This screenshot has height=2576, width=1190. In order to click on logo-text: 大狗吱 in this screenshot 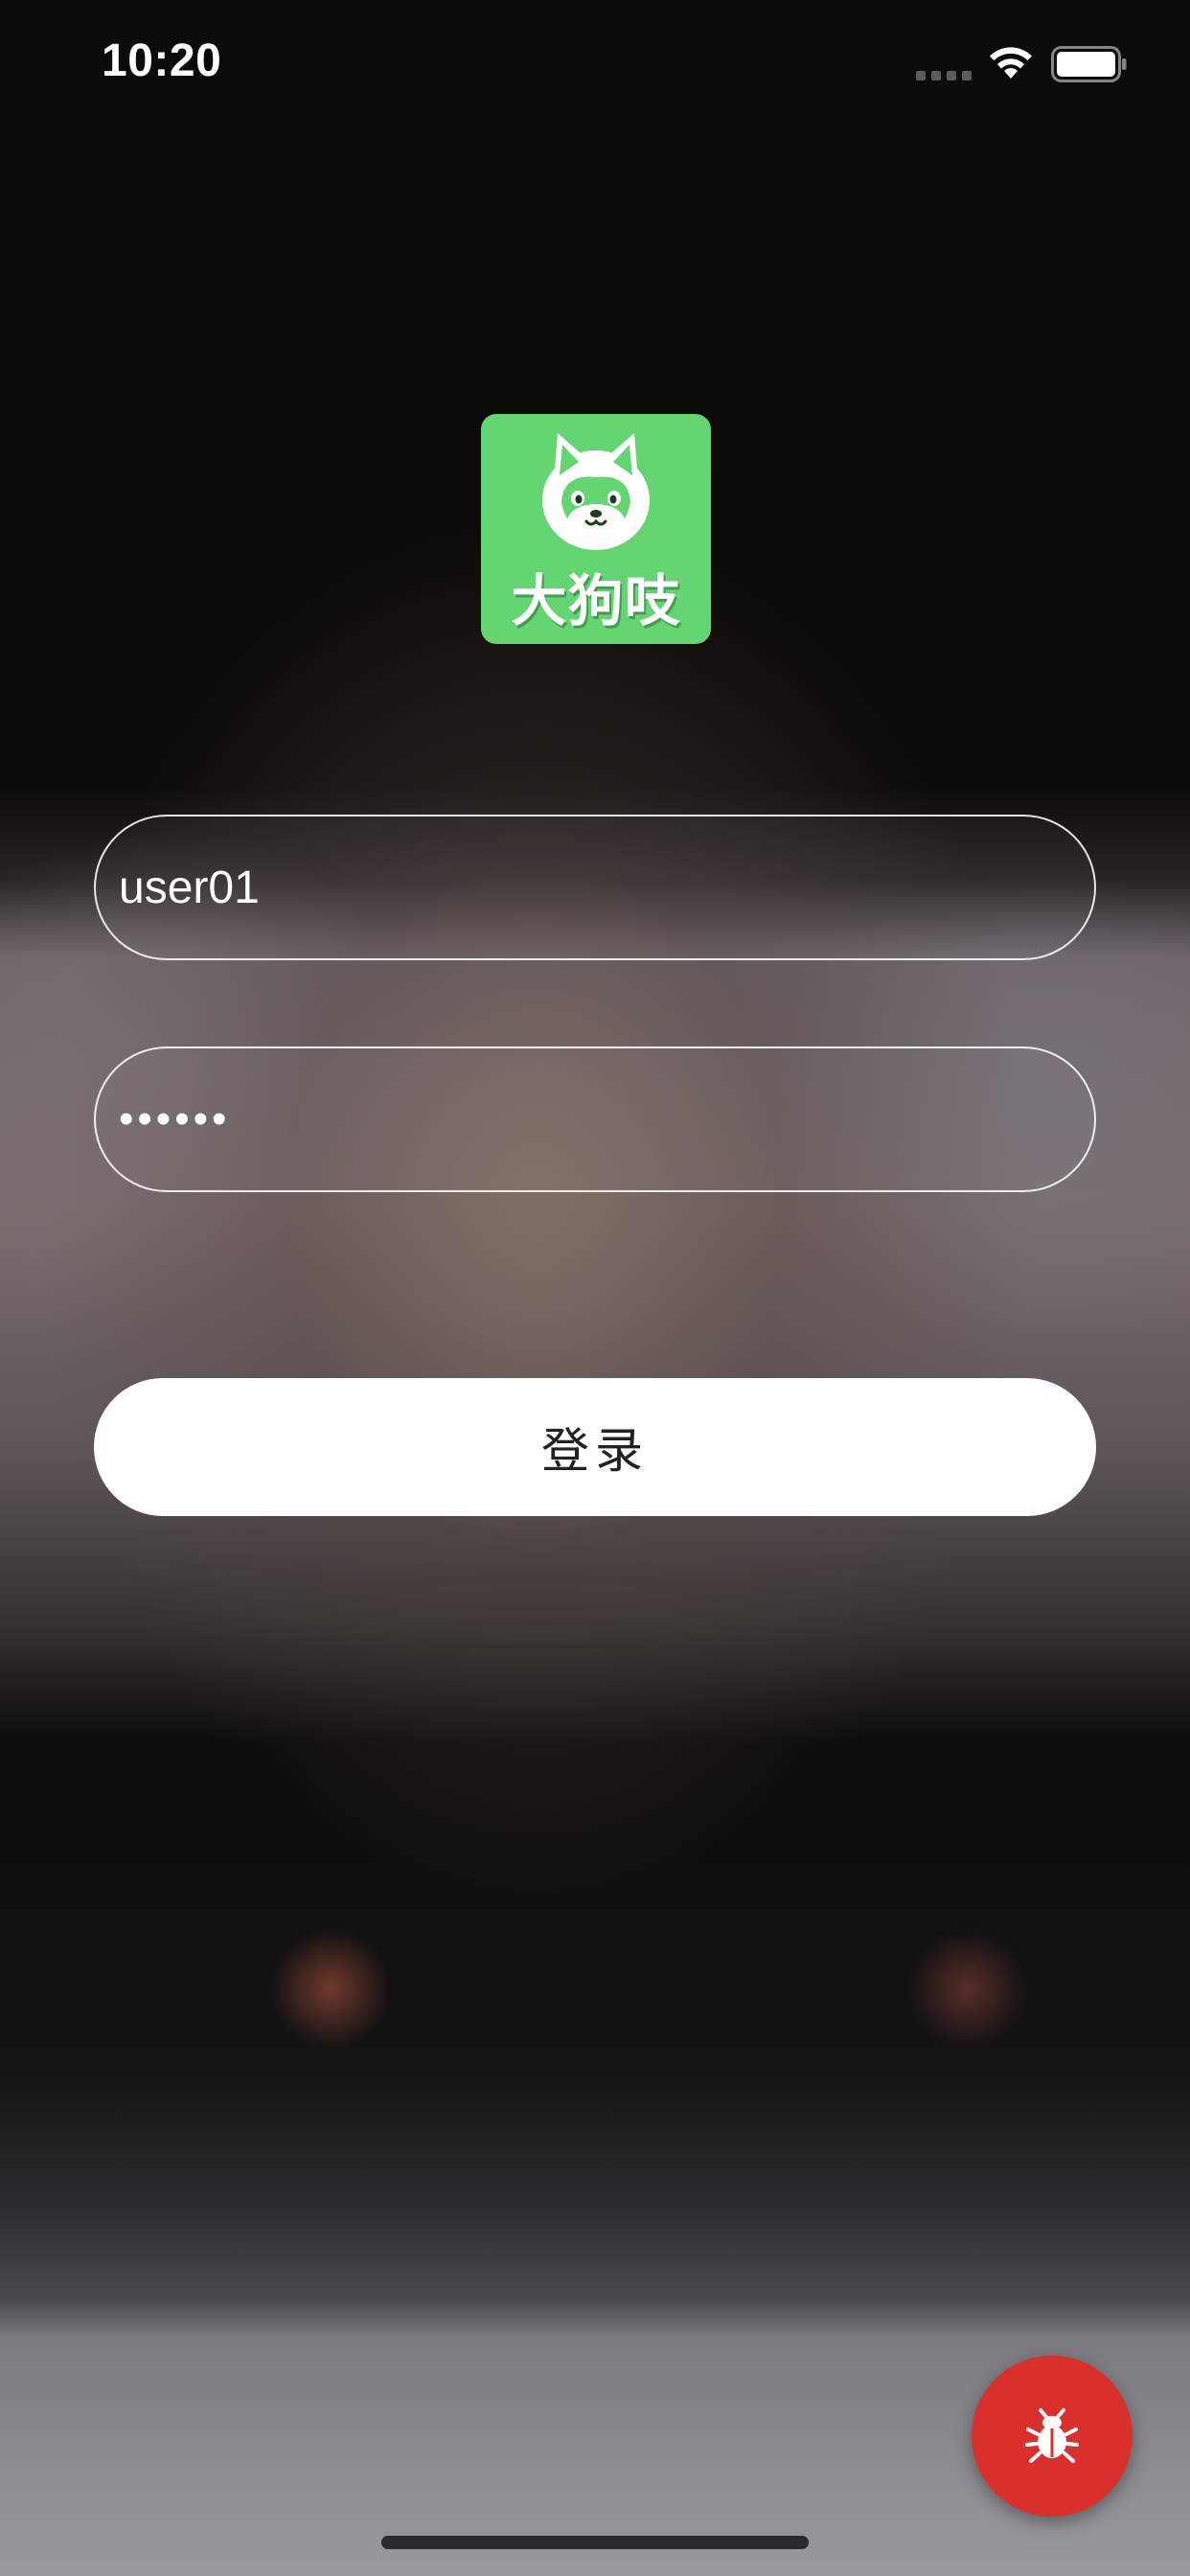, I will do `click(596, 601)`.